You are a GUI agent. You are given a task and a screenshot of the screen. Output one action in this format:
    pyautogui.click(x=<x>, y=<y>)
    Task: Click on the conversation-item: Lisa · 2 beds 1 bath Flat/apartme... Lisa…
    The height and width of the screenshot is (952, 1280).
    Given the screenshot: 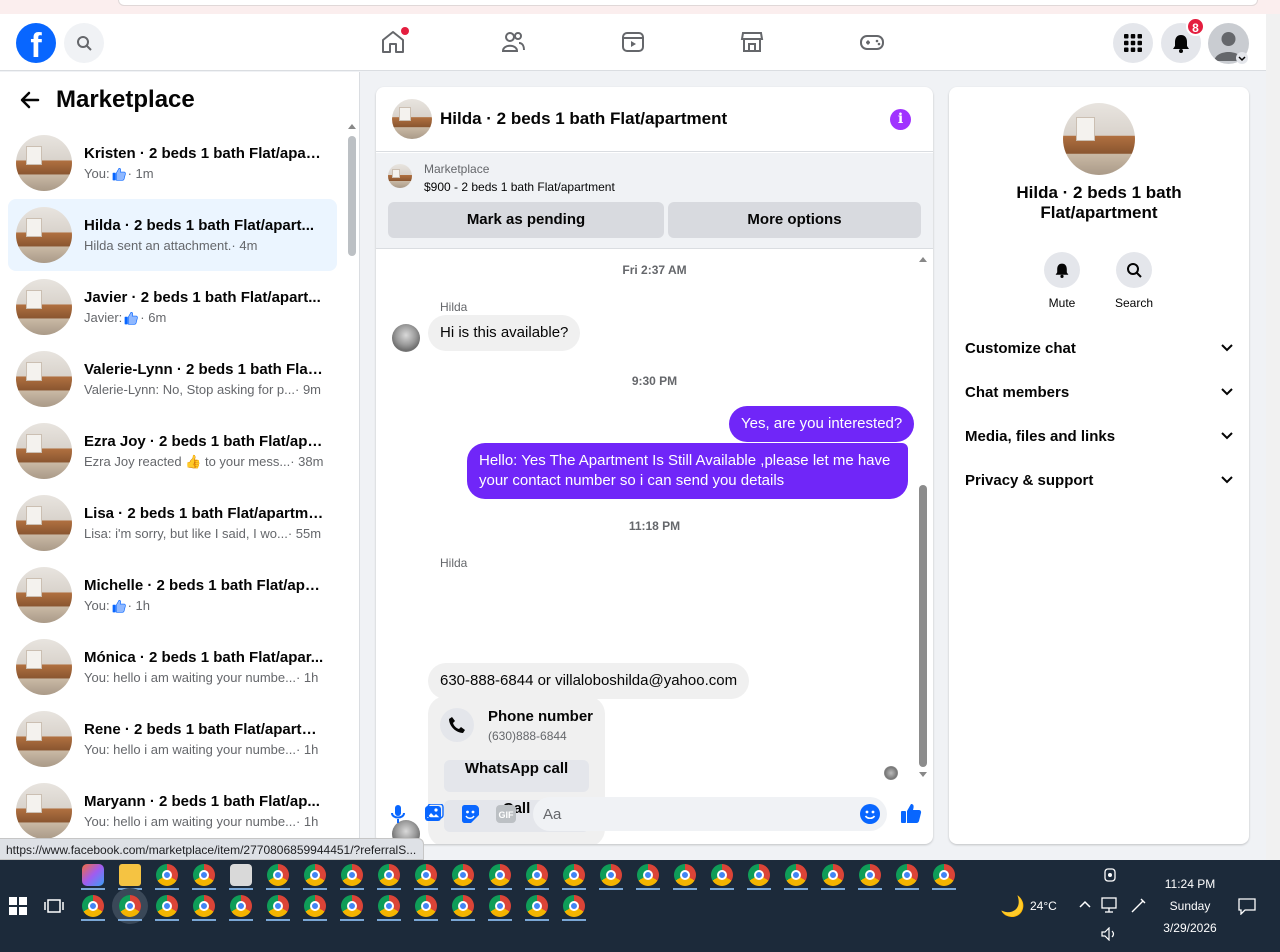 What is the action you would take?
    pyautogui.click(x=172, y=523)
    